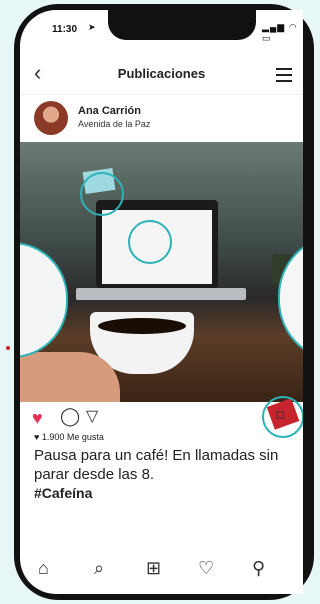  What do you see at coordinates (72, 437) in the screenshot?
I see `likes-text: 1.900 Me gusta` at bounding box center [72, 437].